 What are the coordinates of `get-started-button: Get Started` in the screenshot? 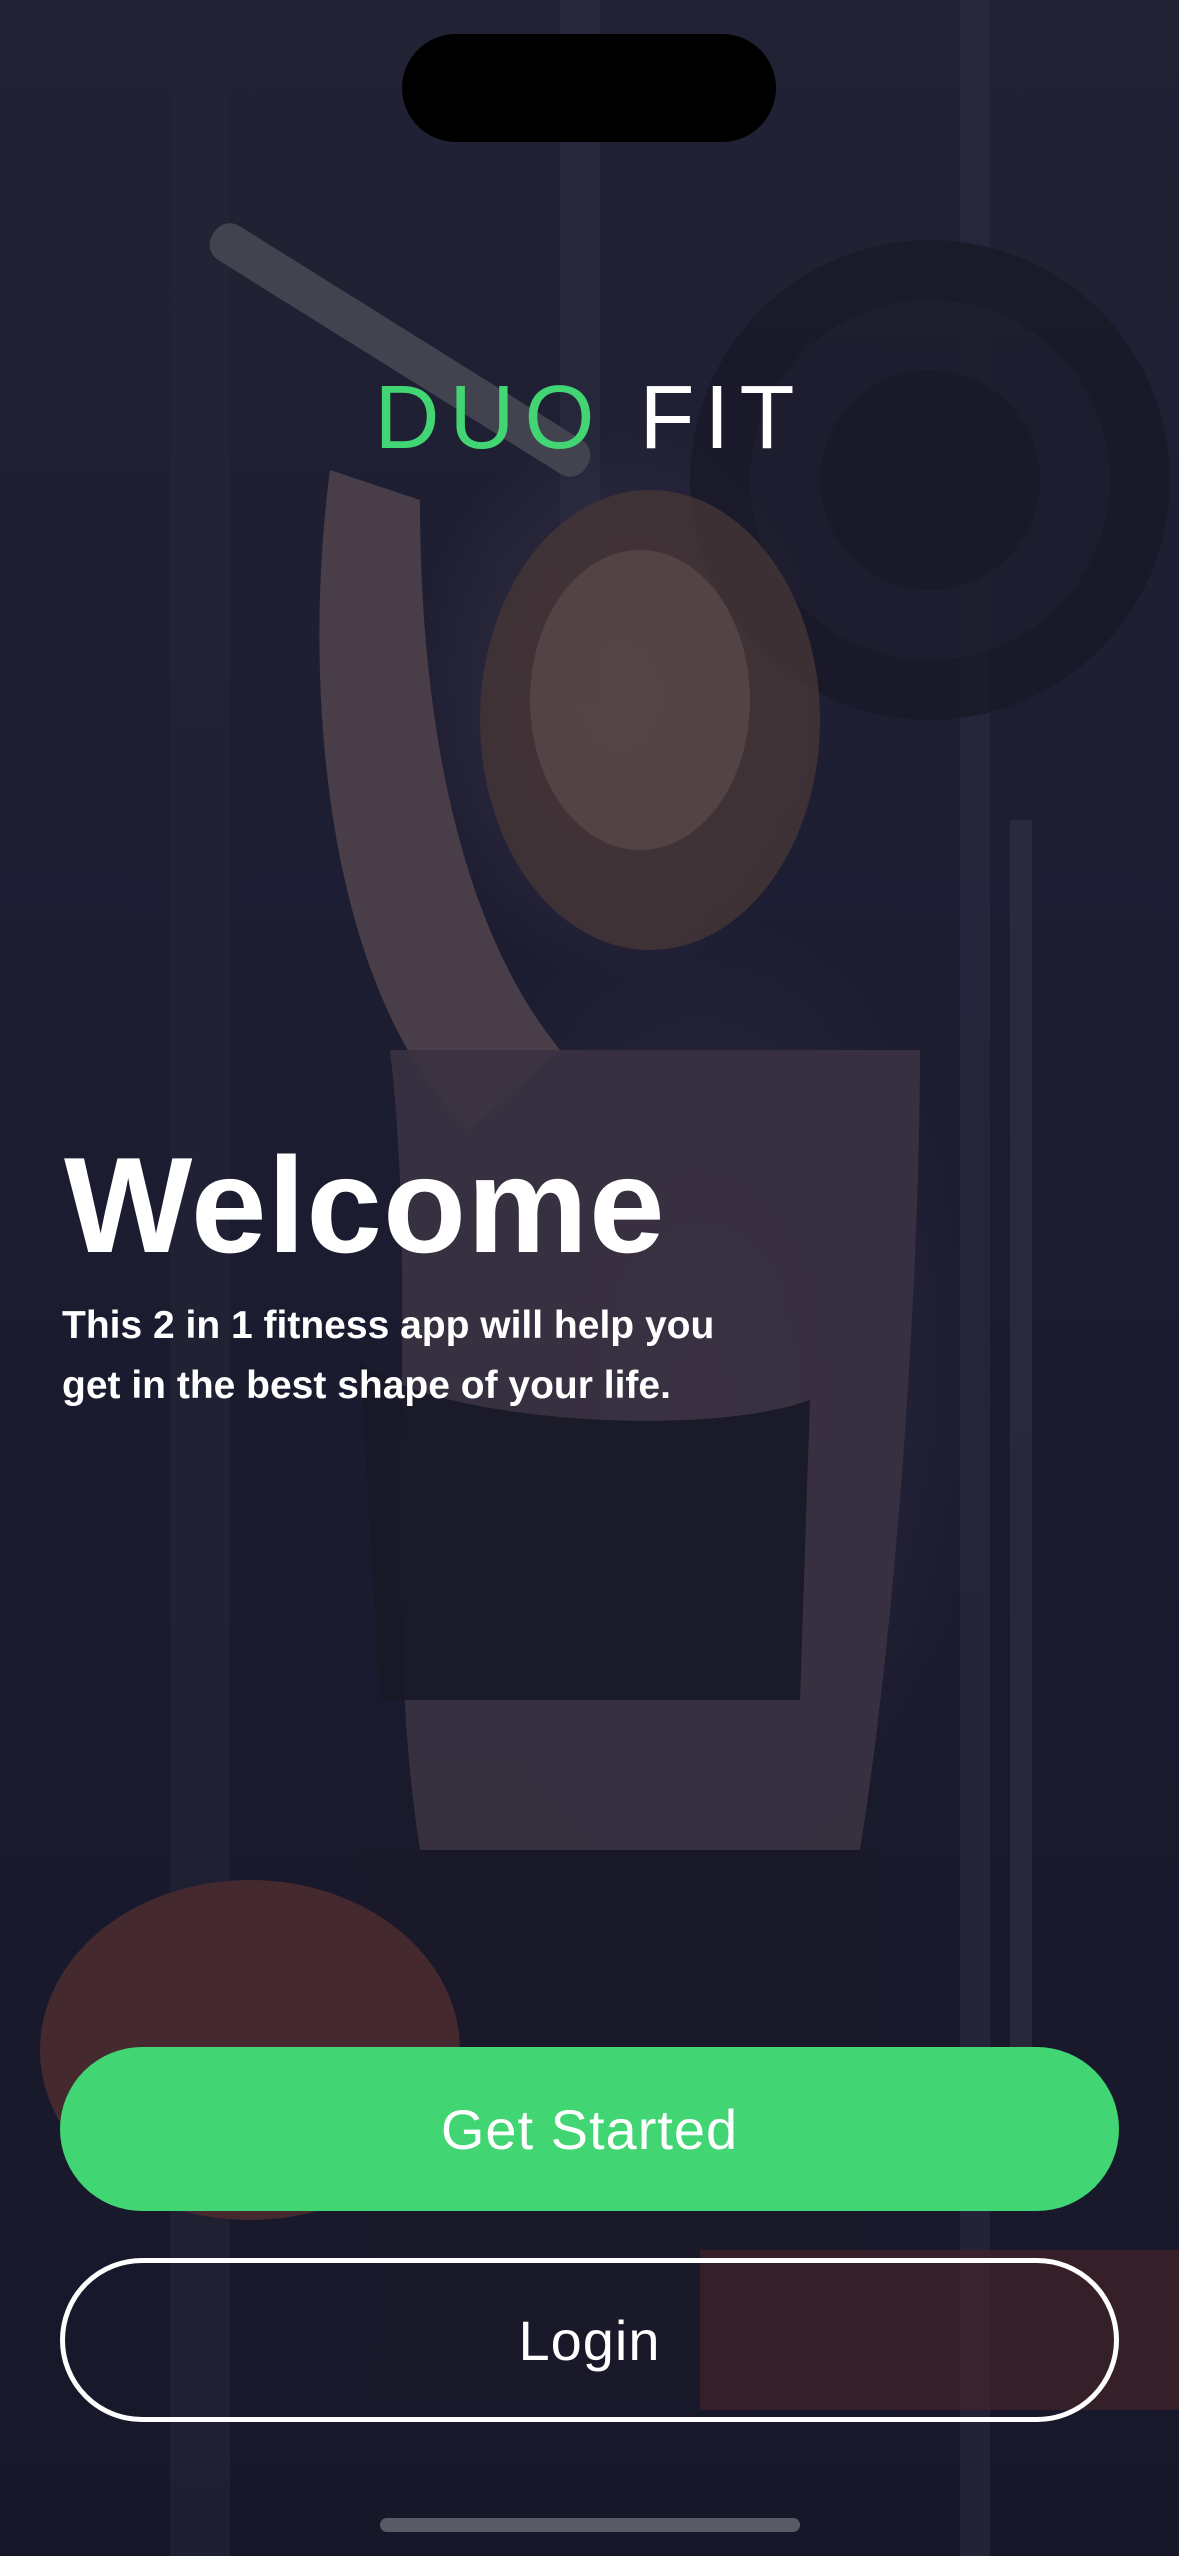 It's located at (589, 2129).